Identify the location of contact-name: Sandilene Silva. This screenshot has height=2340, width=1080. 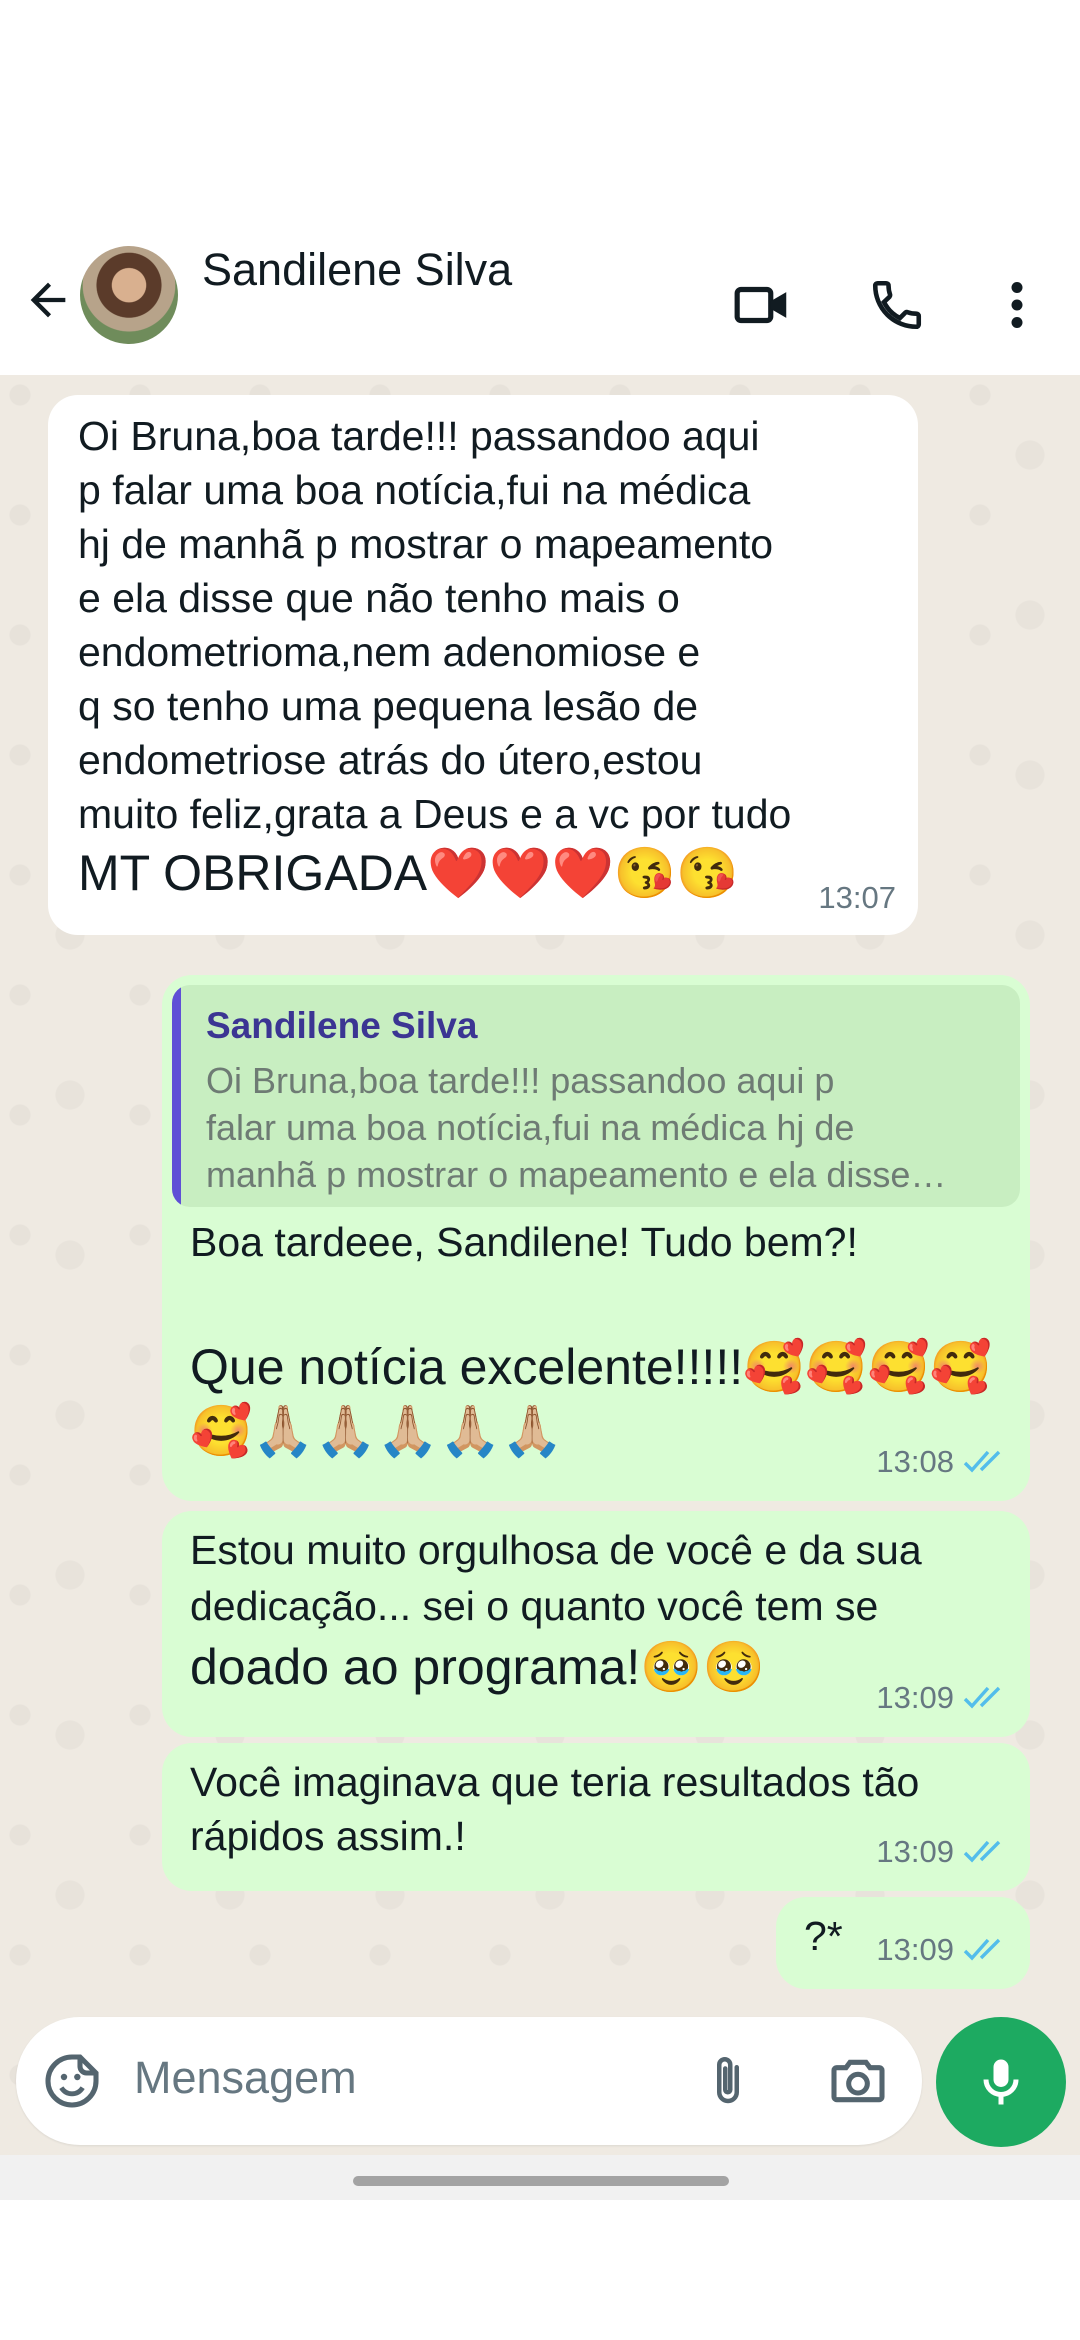
(357, 270).